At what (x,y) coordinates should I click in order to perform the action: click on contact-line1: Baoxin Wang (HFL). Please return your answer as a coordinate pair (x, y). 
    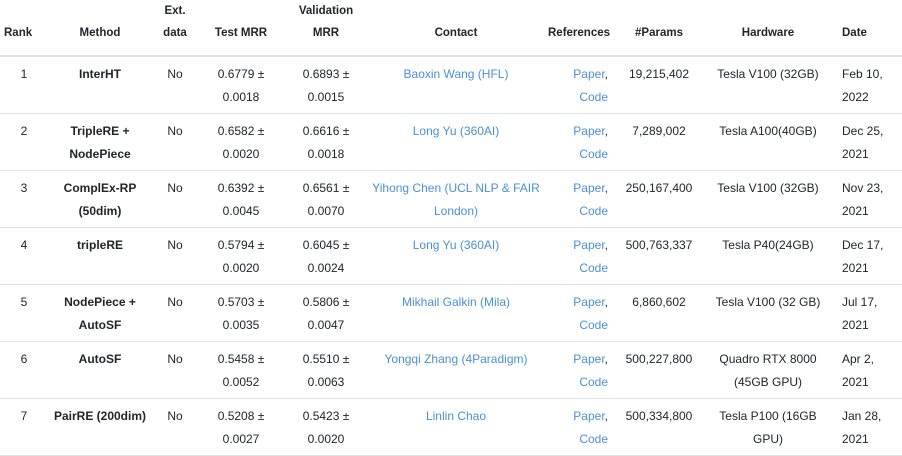
    Looking at the image, I should click on (456, 74).